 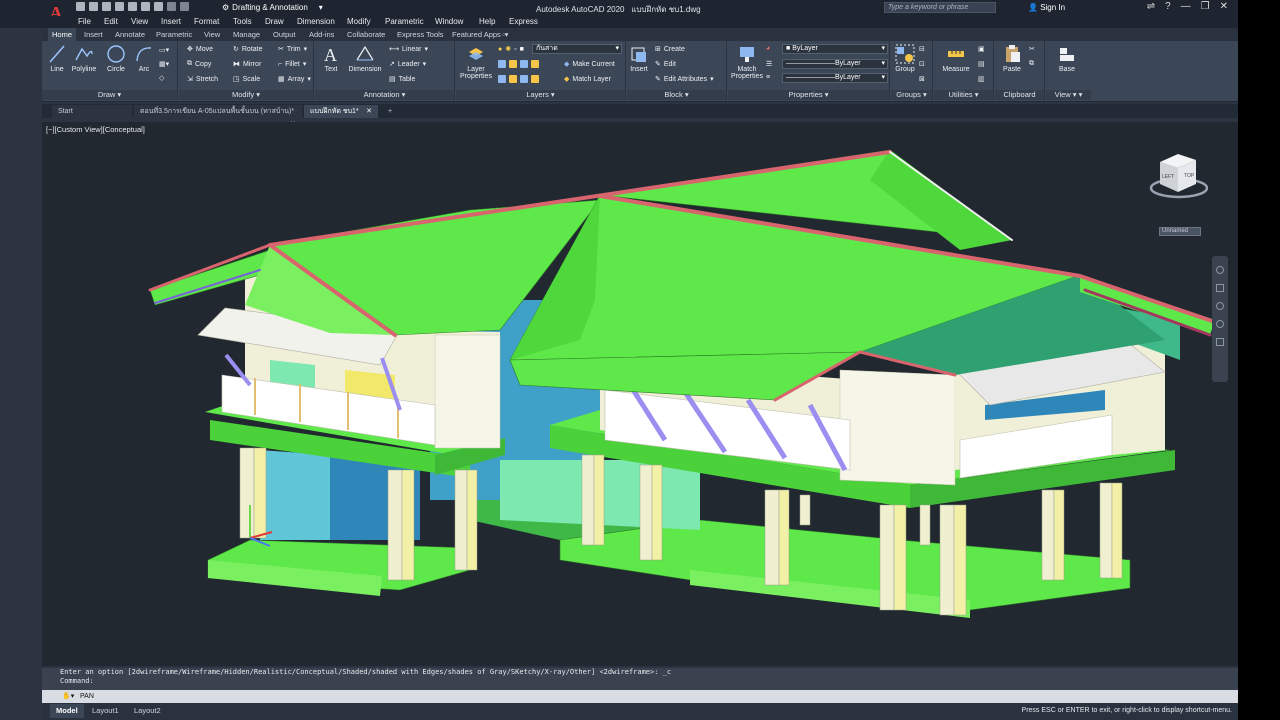 What do you see at coordinates (84, 58) in the screenshot?
I see `polyline-tool: Polyline` at bounding box center [84, 58].